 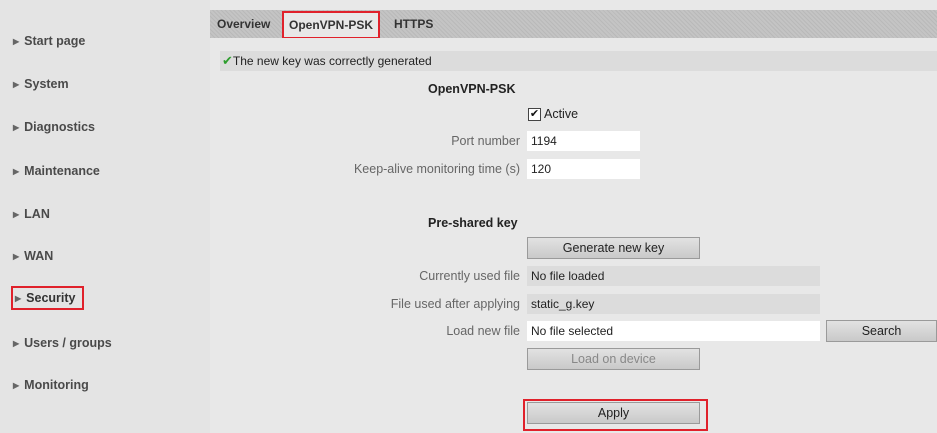 I want to click on sidebar-item-label: WAN, so click(x=39, y=256).